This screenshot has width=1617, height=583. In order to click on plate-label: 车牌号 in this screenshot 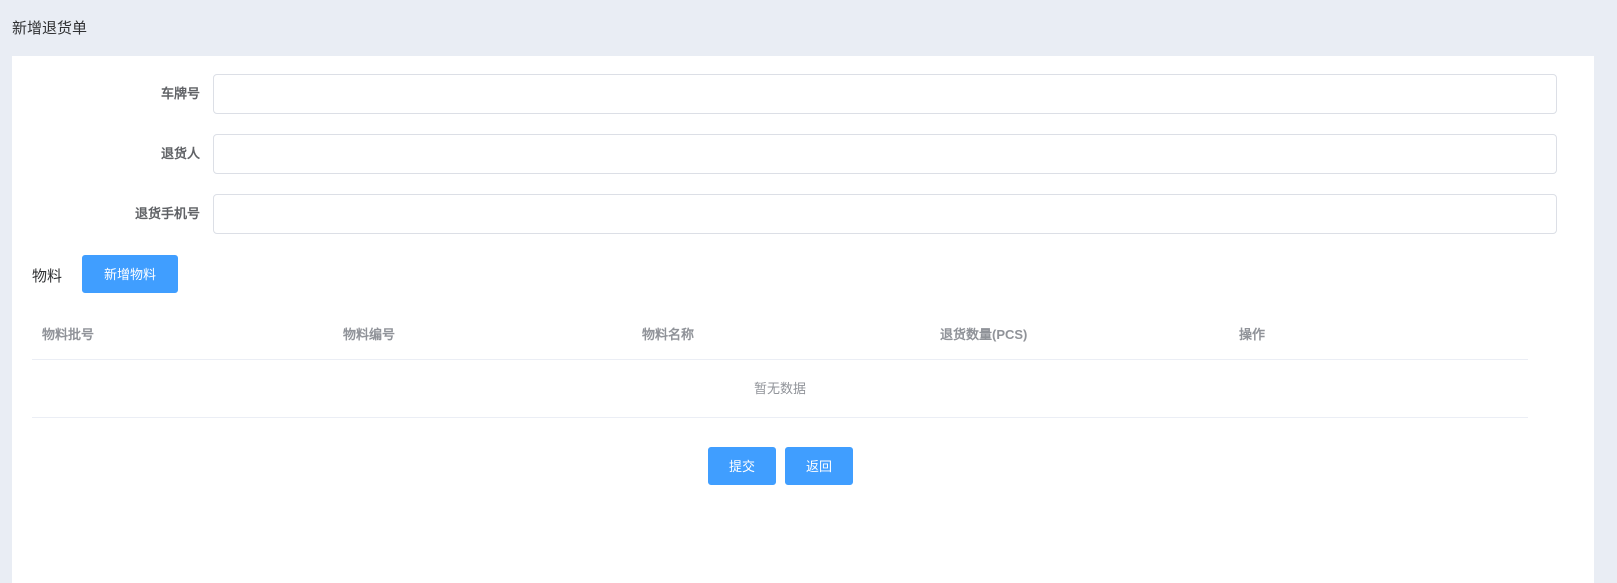, I will do `click(180, 93)`.